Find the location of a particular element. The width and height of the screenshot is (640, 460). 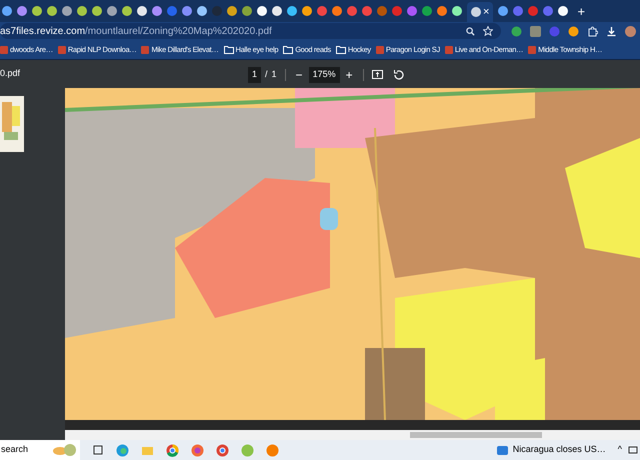

page-number-field: 1 is located at coordinates (255, 74).